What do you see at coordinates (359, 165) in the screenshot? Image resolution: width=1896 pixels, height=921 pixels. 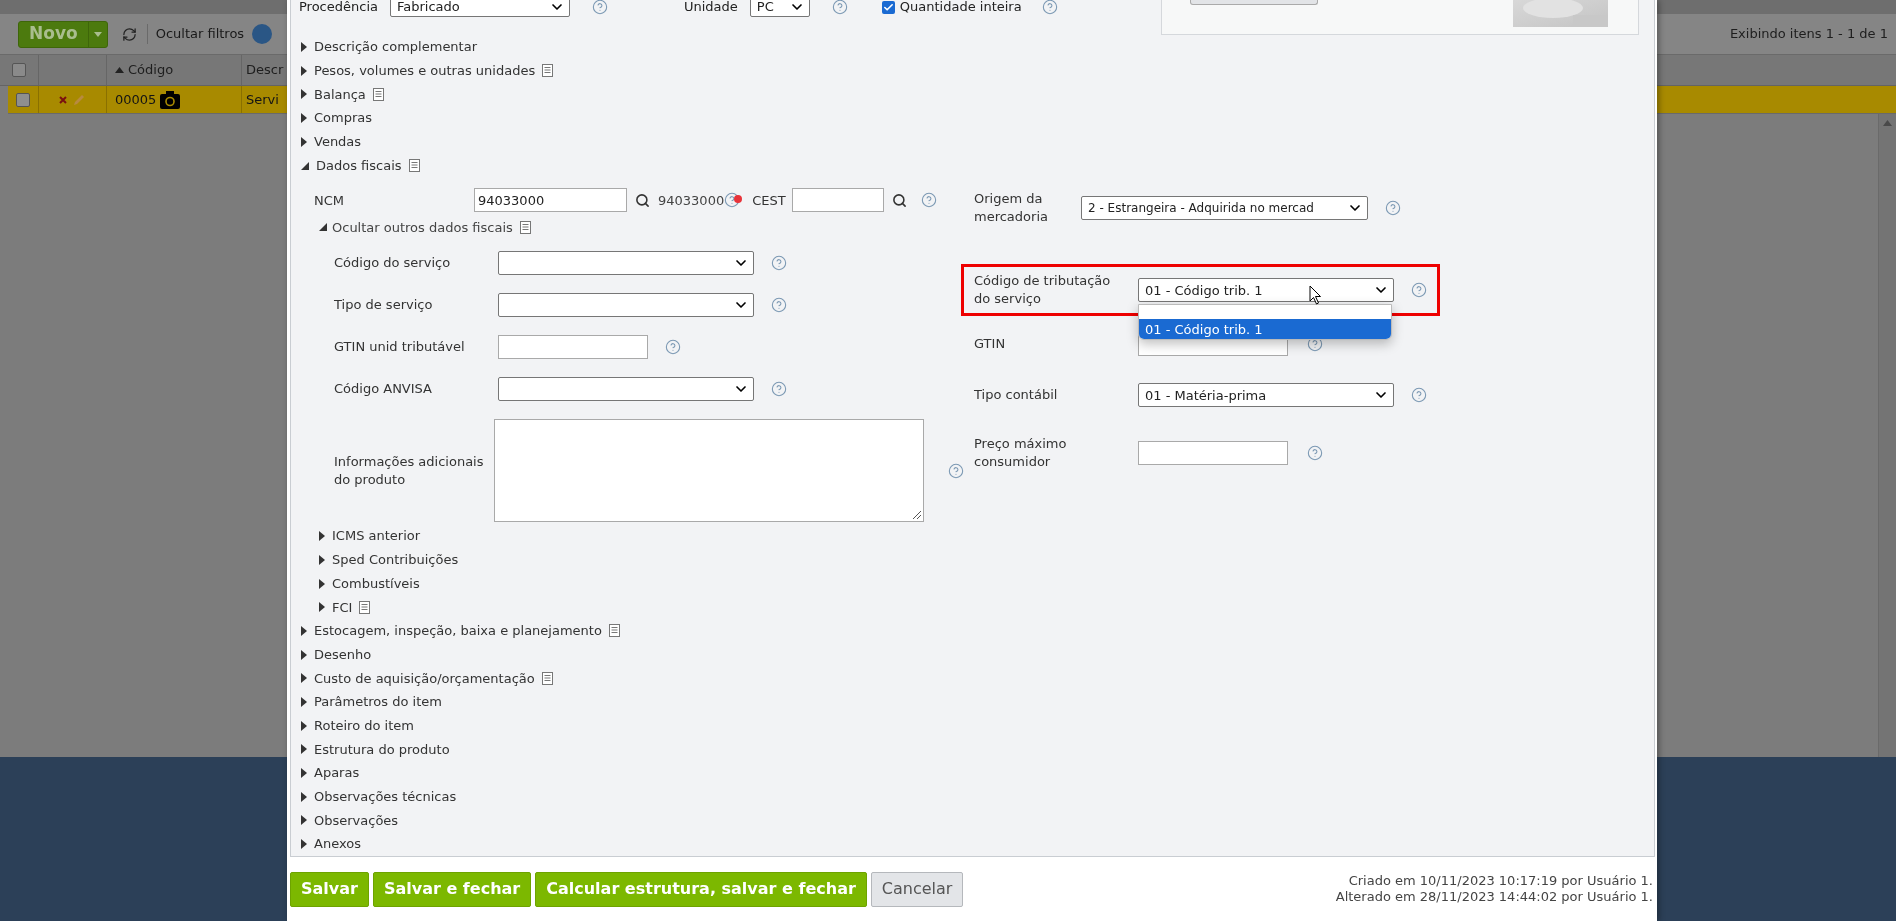 I see `section-toggle: Dados fiscais` at bounding box center [359, 165].